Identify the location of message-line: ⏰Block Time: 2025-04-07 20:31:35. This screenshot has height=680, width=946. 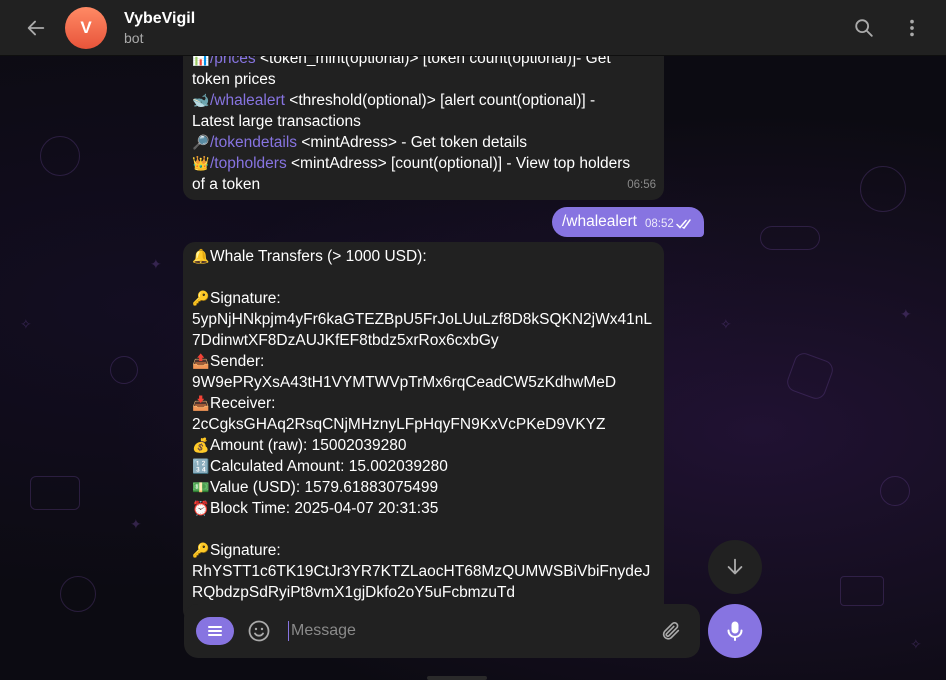
(423, 508).